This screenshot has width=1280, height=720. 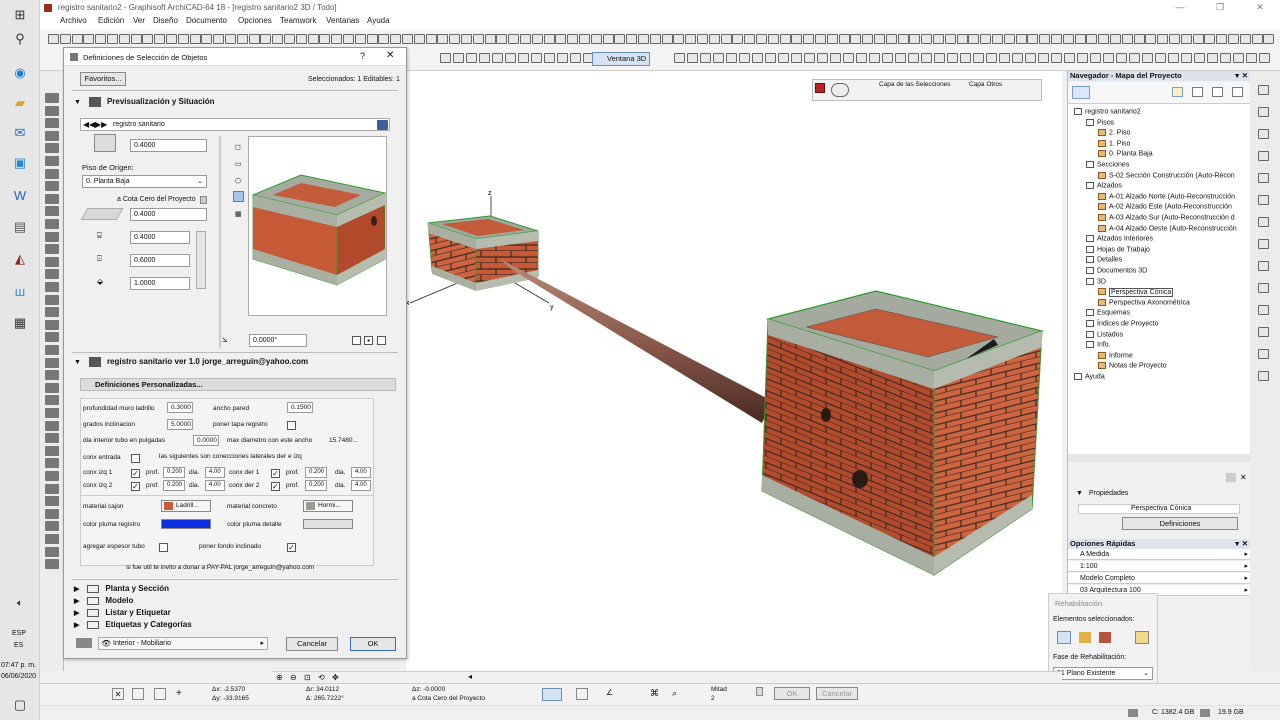 What do you see at coordinates (1104, 260) in the screenshot?
I see `tree-item: Detalles` at bounding box center [1104, 260].